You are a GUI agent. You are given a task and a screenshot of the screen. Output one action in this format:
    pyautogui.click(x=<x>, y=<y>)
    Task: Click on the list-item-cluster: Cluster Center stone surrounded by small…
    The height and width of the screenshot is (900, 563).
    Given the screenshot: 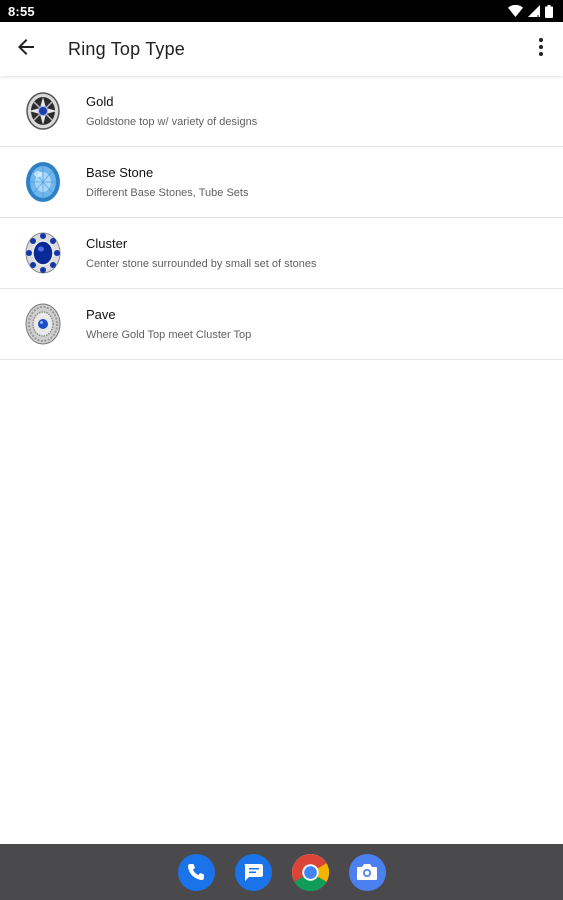 What is the action you would take?
    pyautogui.click(x=281, y=253)
    